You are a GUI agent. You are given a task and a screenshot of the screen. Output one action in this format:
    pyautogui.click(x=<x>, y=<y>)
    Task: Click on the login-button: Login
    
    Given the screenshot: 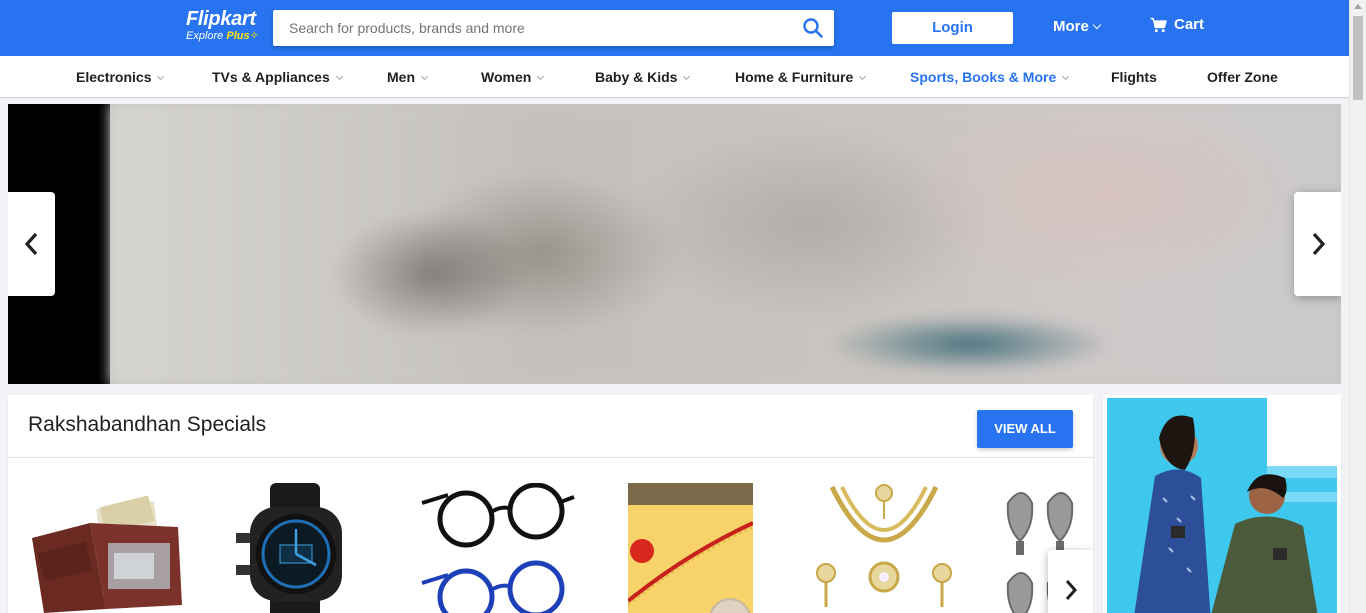 What is the action you would take?
    pyautogui.click(x=952, y=28)
    